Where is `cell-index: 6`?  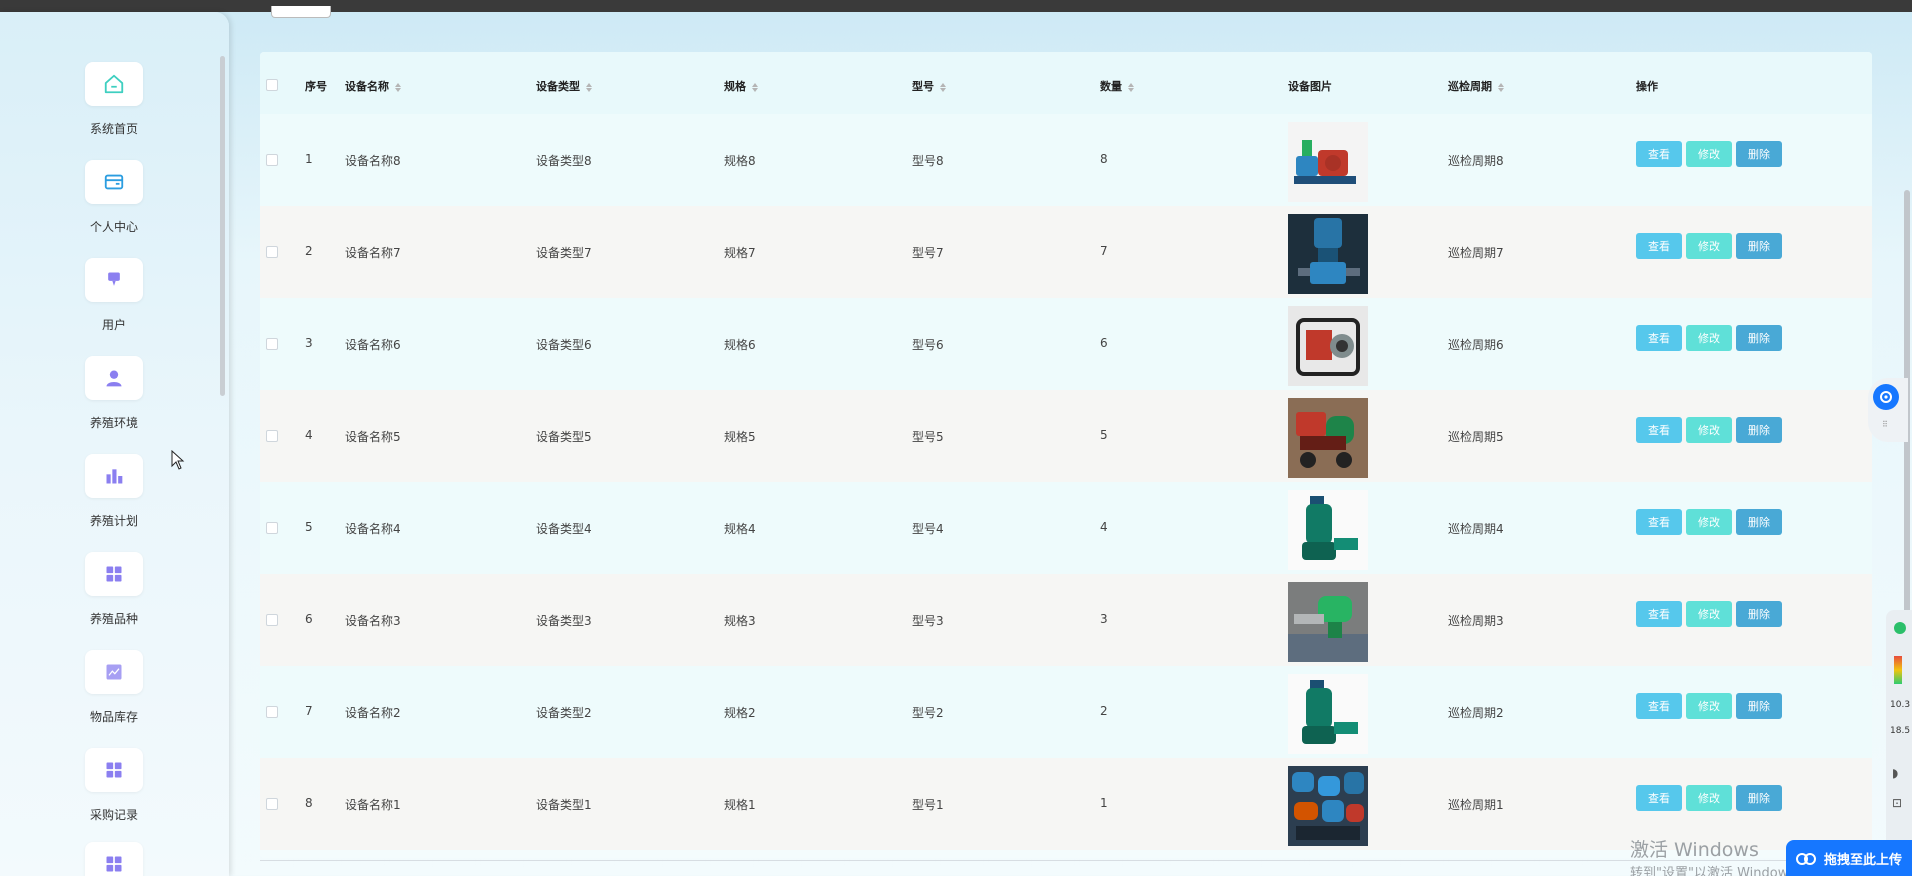 cell-index: 6 is located at coordinates (309, 619).